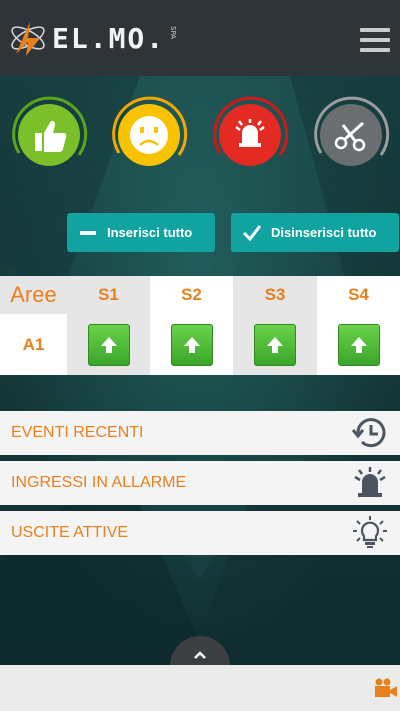 The height and width of the screenshot is (711, 400). I want to click on areas-header-label: Aree, so click(33, 295).